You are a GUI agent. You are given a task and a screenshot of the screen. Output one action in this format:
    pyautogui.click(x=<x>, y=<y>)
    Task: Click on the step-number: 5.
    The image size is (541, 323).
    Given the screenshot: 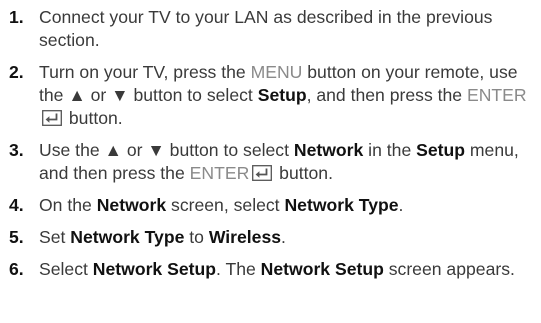 What is the action you would take?
    pyautogui.click(x=16, y=237)
    